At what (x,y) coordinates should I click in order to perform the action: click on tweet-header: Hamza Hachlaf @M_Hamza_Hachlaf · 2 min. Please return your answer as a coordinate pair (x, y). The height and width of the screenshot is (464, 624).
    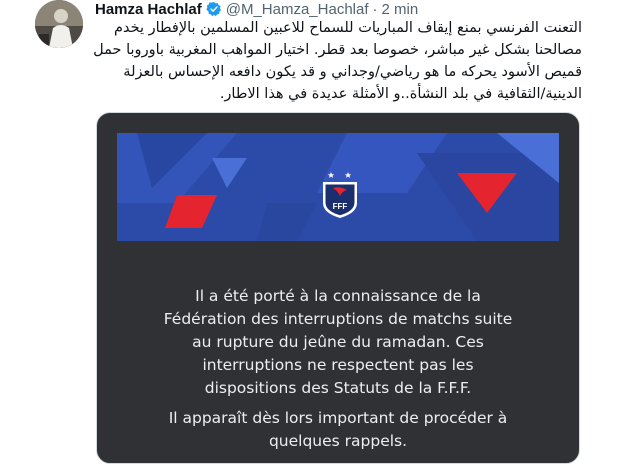
    Looking at the image, I should click on (256, 9).